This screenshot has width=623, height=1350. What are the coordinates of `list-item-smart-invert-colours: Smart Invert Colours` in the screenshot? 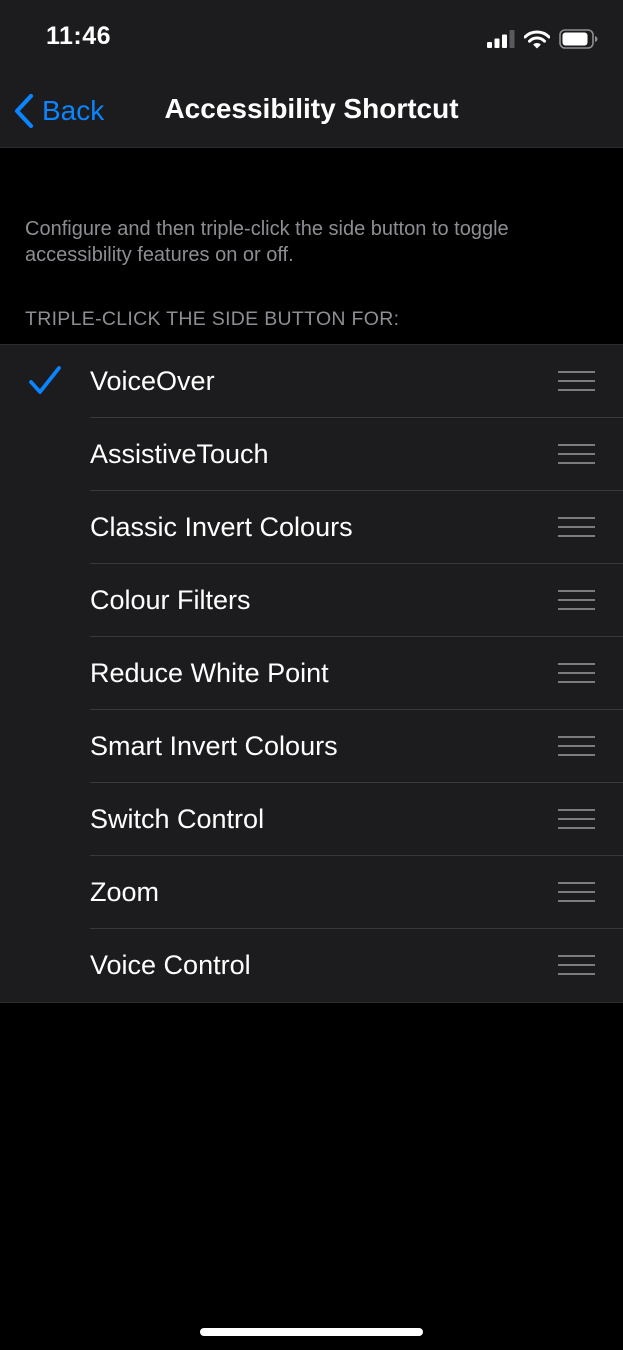 It's located at (311, 746).